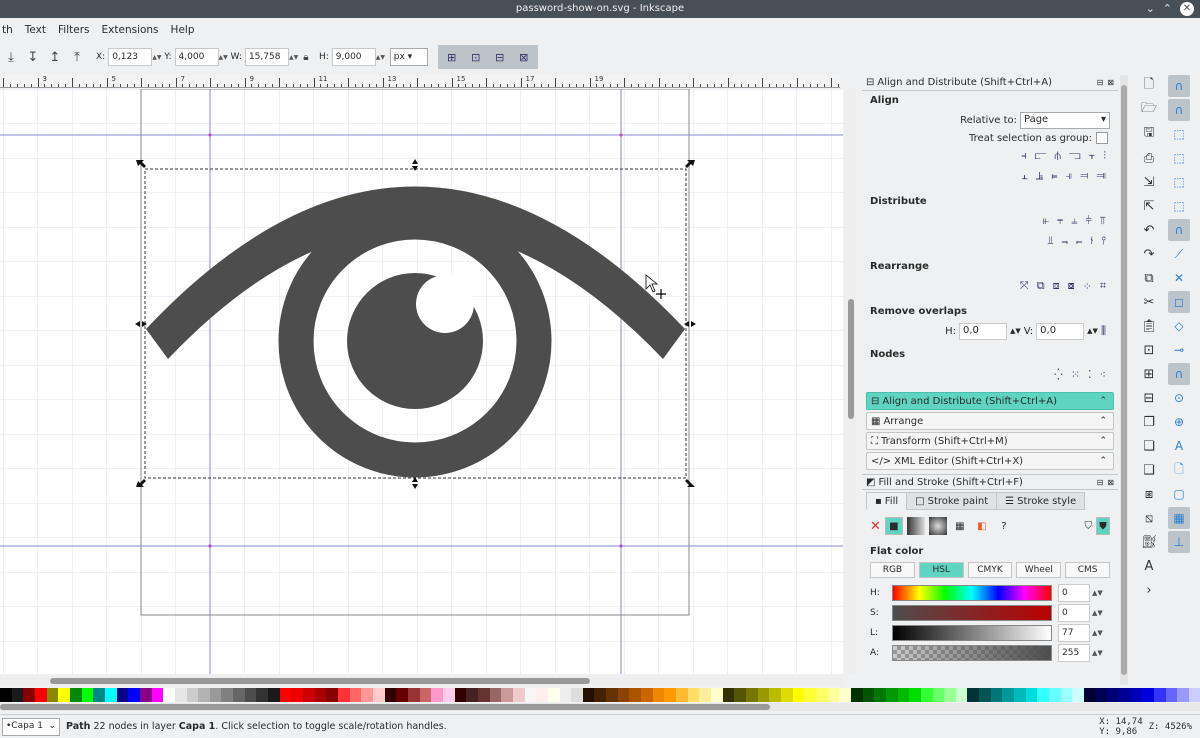 The image size is (1200, 738). I want to click on zoom-selection-icon: ⊡, so click(1149, 350).